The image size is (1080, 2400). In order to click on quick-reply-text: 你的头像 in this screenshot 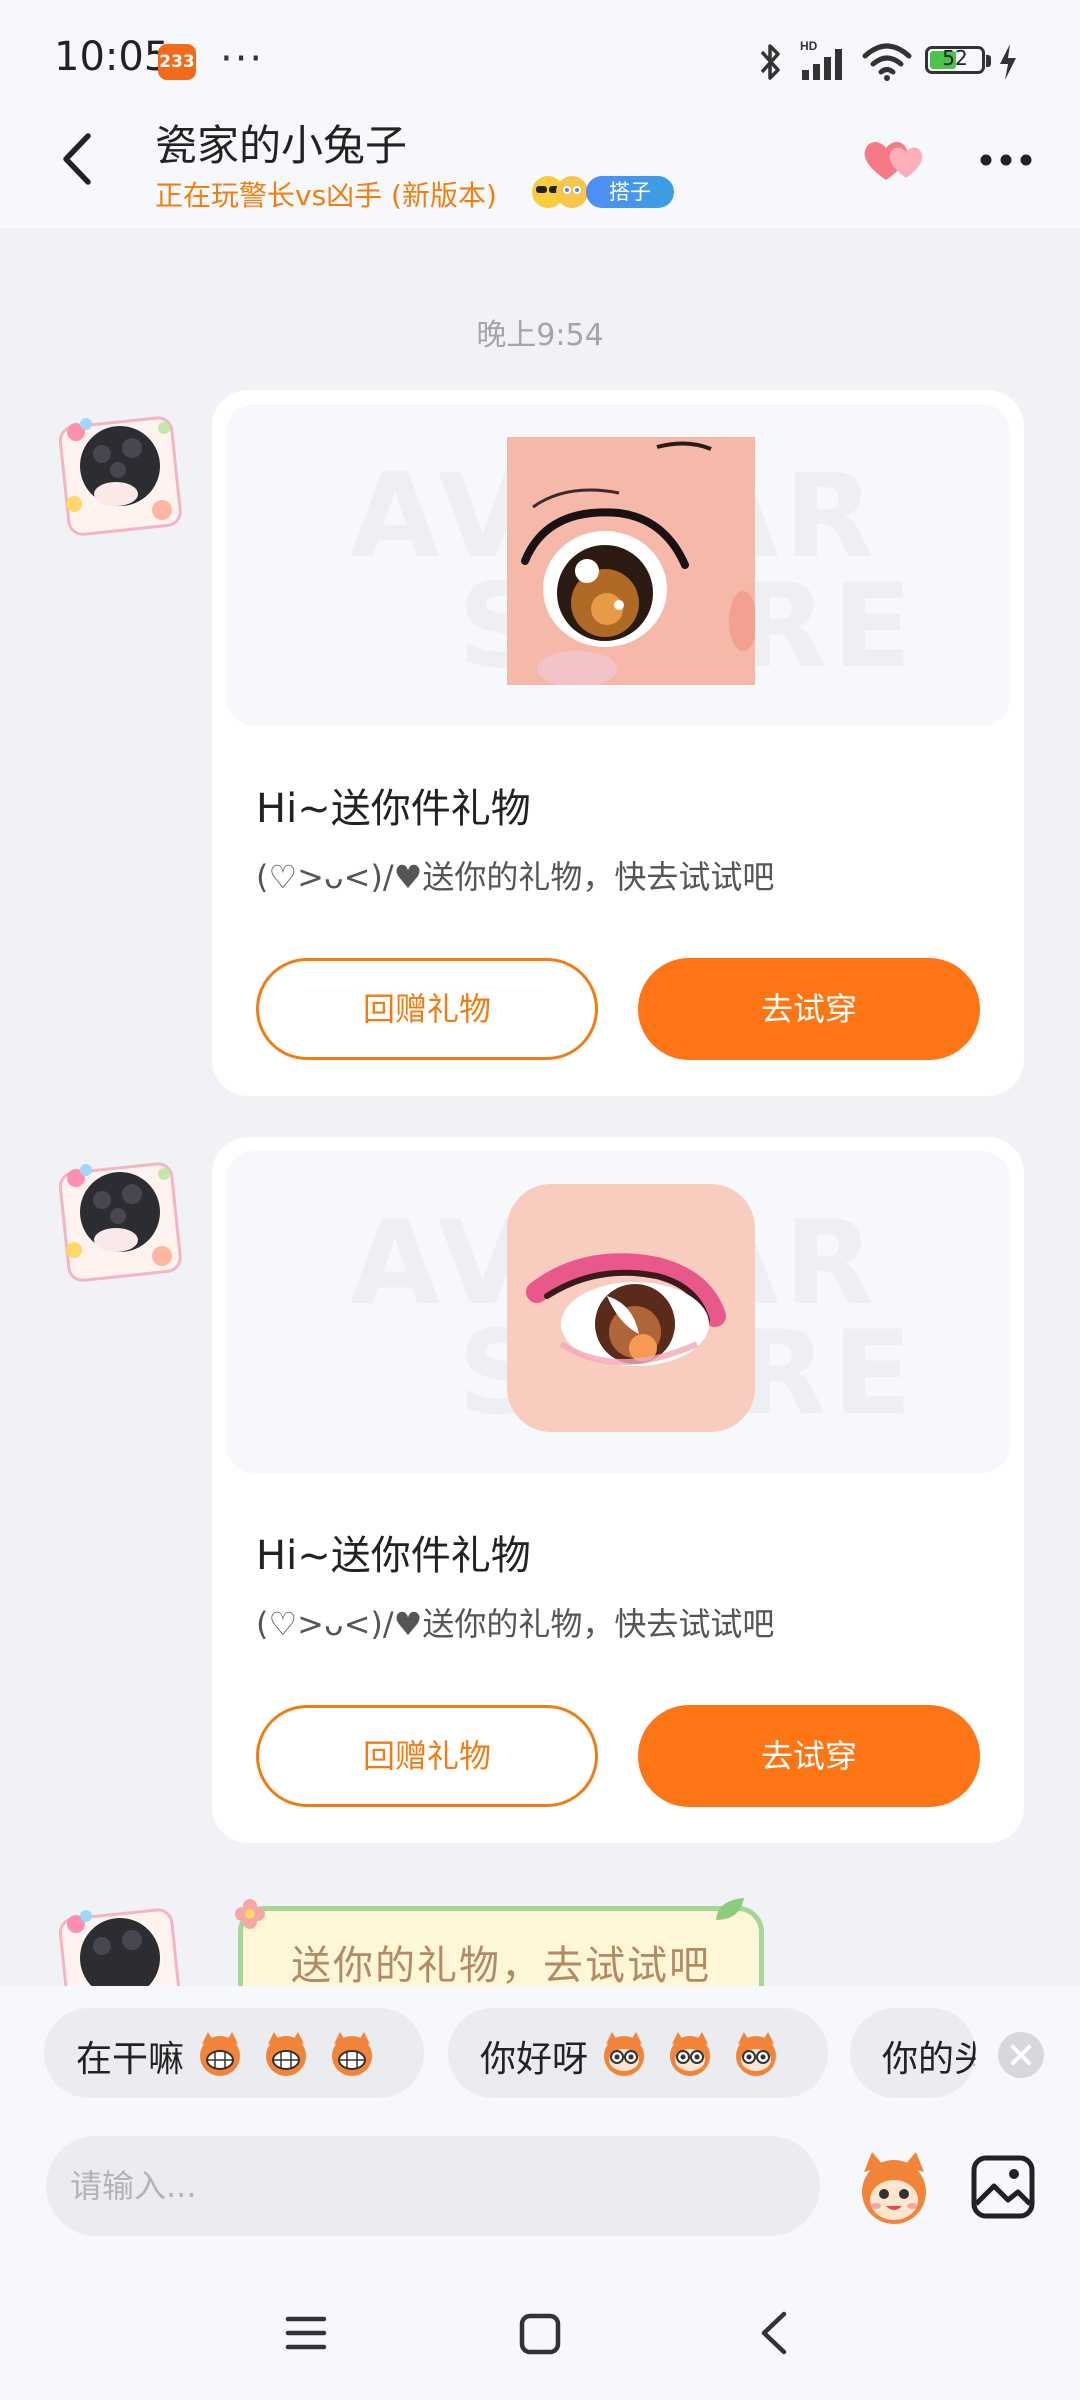, I will do `click(929, 2059)`.